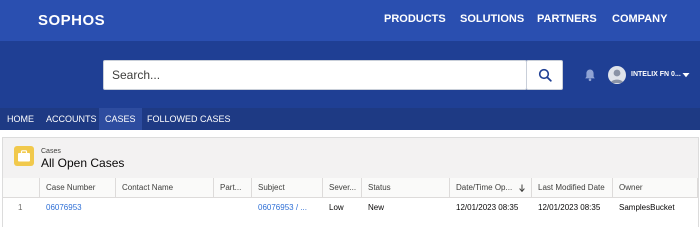 This screenshot has height=240, width=700. I want to click on column-header-subject: Subject, so click(287, 188).